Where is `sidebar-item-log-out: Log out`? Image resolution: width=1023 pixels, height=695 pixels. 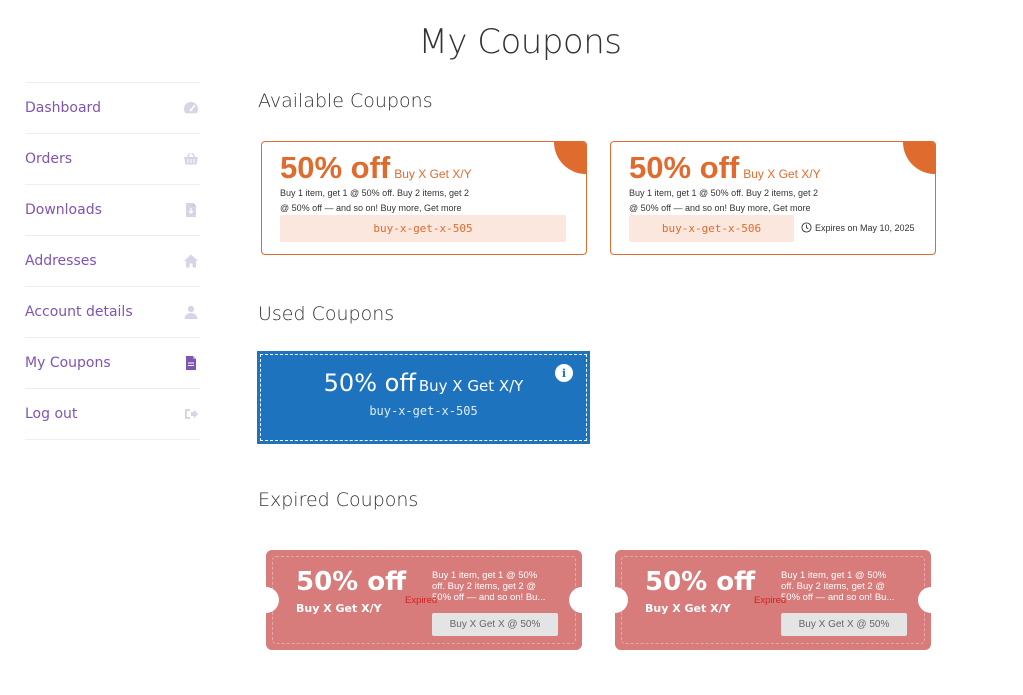
sidebar-item-log-out: Log out is located at coordinates (112, 414).